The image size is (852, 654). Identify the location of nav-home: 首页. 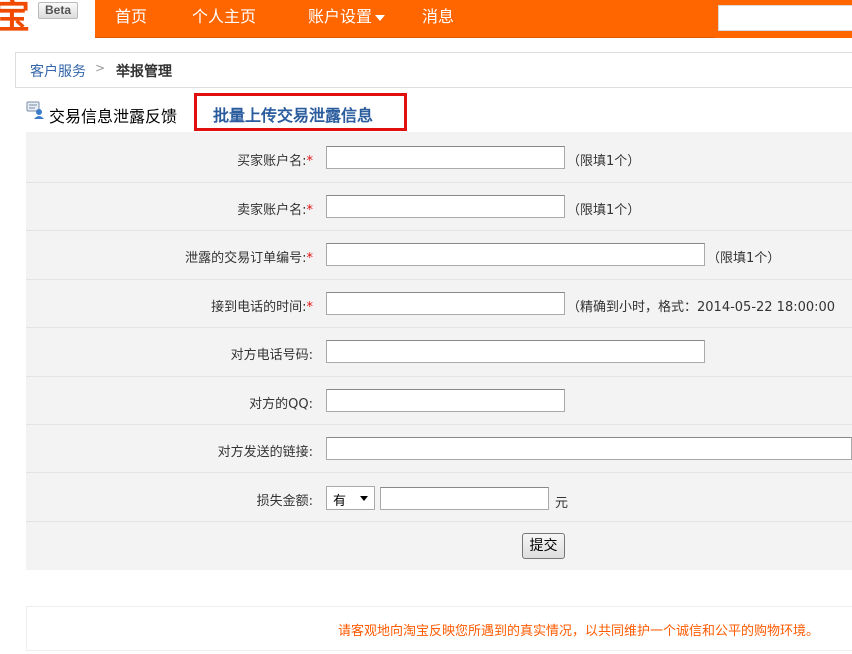
(131, 18).